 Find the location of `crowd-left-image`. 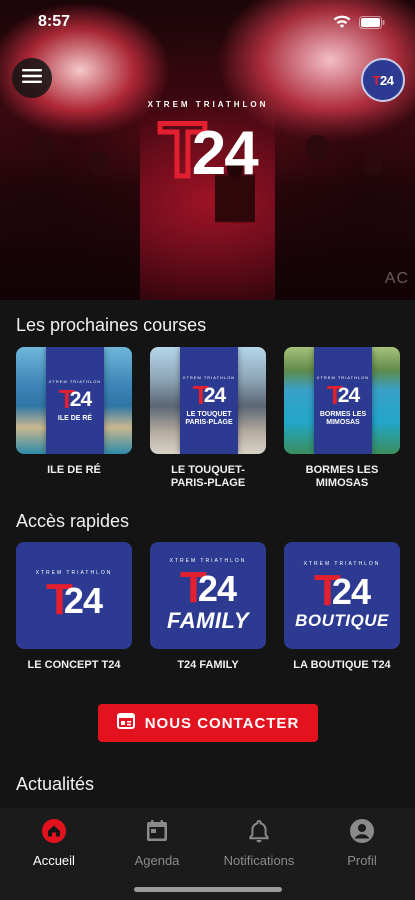

crowd-left-image is located at coordinates (70, 205).